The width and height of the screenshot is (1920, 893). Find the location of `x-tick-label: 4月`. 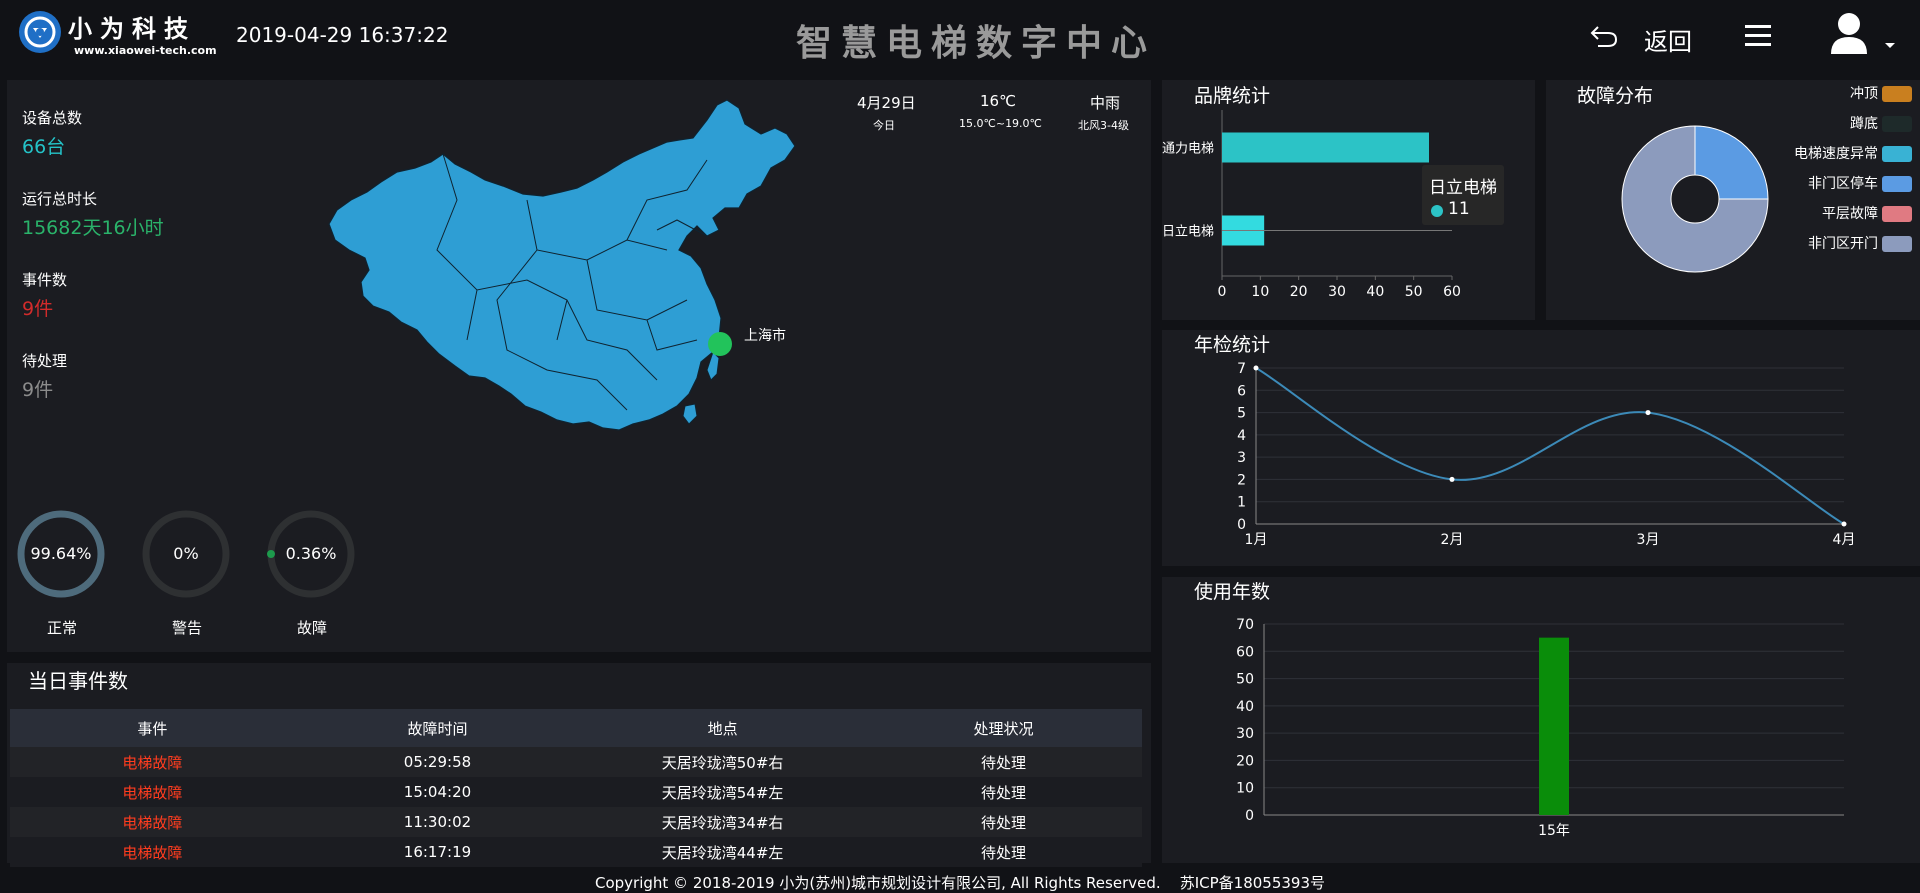

x-tick-label: 4月 is located at coordinates (1844, 540).